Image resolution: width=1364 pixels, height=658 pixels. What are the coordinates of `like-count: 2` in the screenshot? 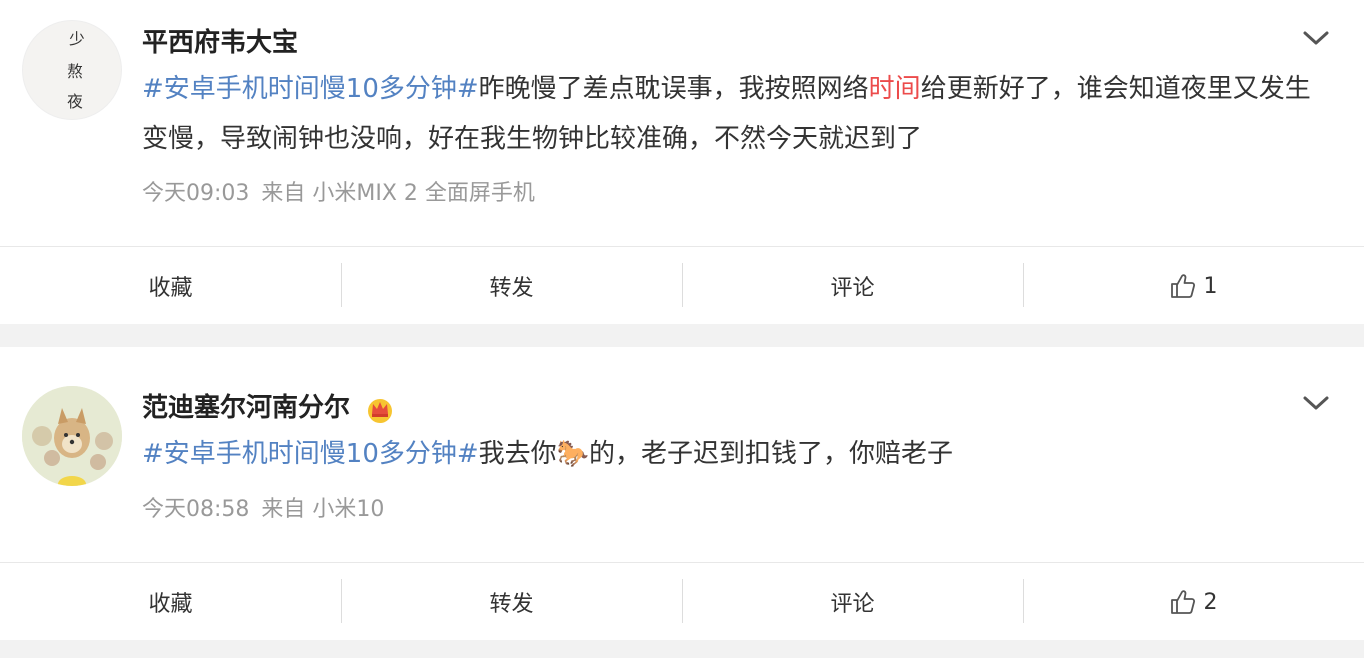 It's located at (1210, 602).